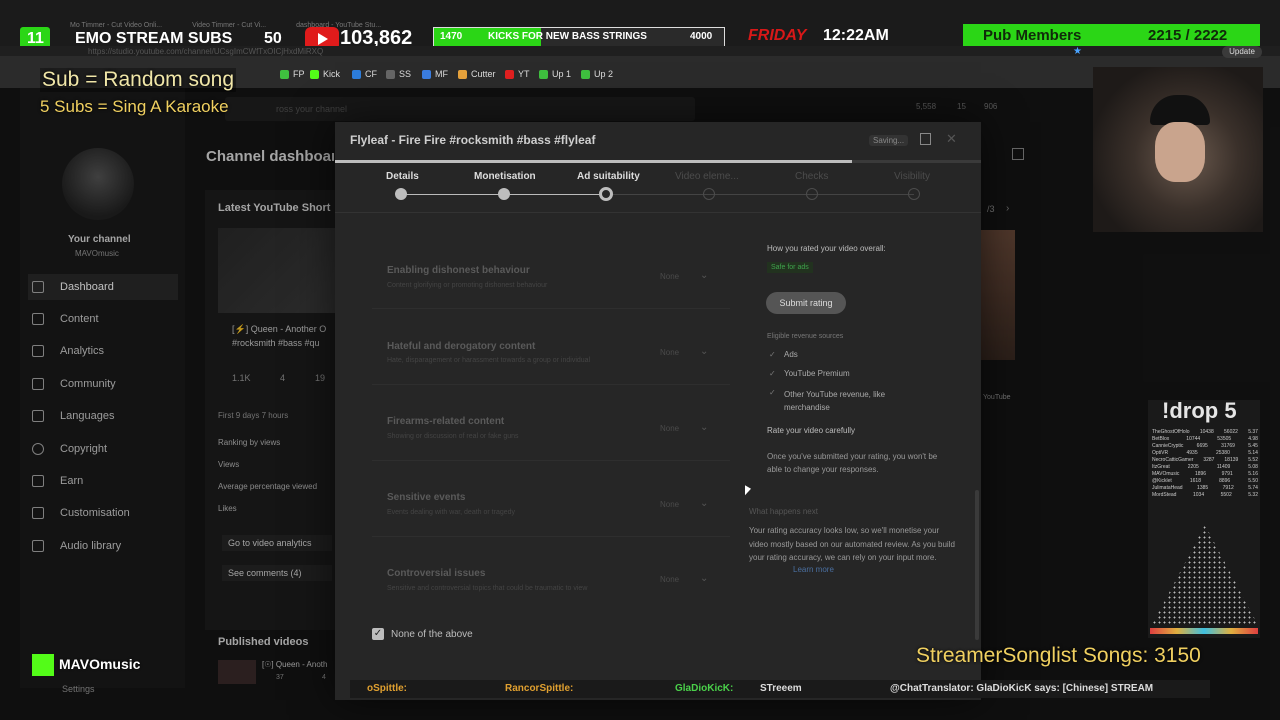  Describe the element at coordinates (504, 194) in the screenshot. I see `step-monetisation-check-icon` at that location.